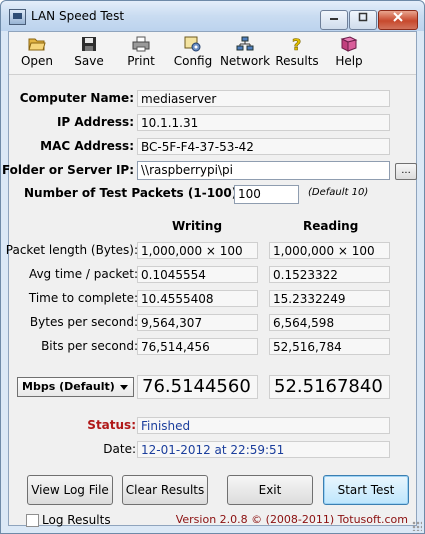 This screenshot has width=425, height=534. I want to click on avg-time-reading: 0.1523322, so click(329, 274).